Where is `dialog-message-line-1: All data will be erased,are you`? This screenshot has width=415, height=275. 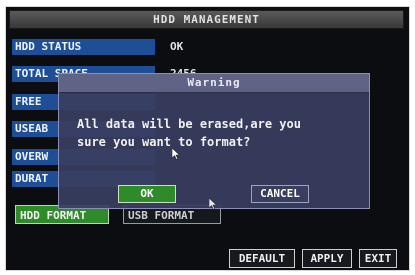 dialog-message-line-1: All data will be erased,are you is located at coordinates (189, 124).